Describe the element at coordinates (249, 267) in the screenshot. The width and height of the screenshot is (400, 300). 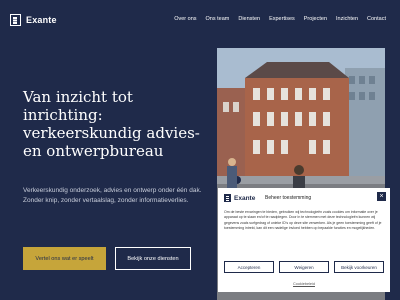
I see `accept-button: Accepteren` at that location.